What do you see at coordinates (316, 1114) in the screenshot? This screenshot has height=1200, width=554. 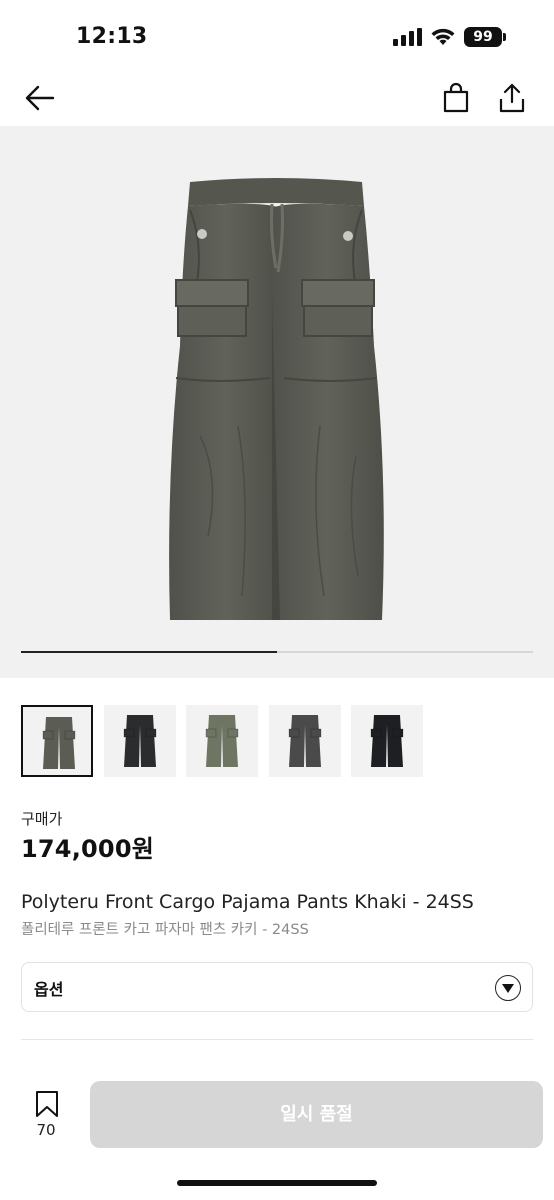 I see `soldout-button: 일시 품절` at bounding box center [316, 1114].